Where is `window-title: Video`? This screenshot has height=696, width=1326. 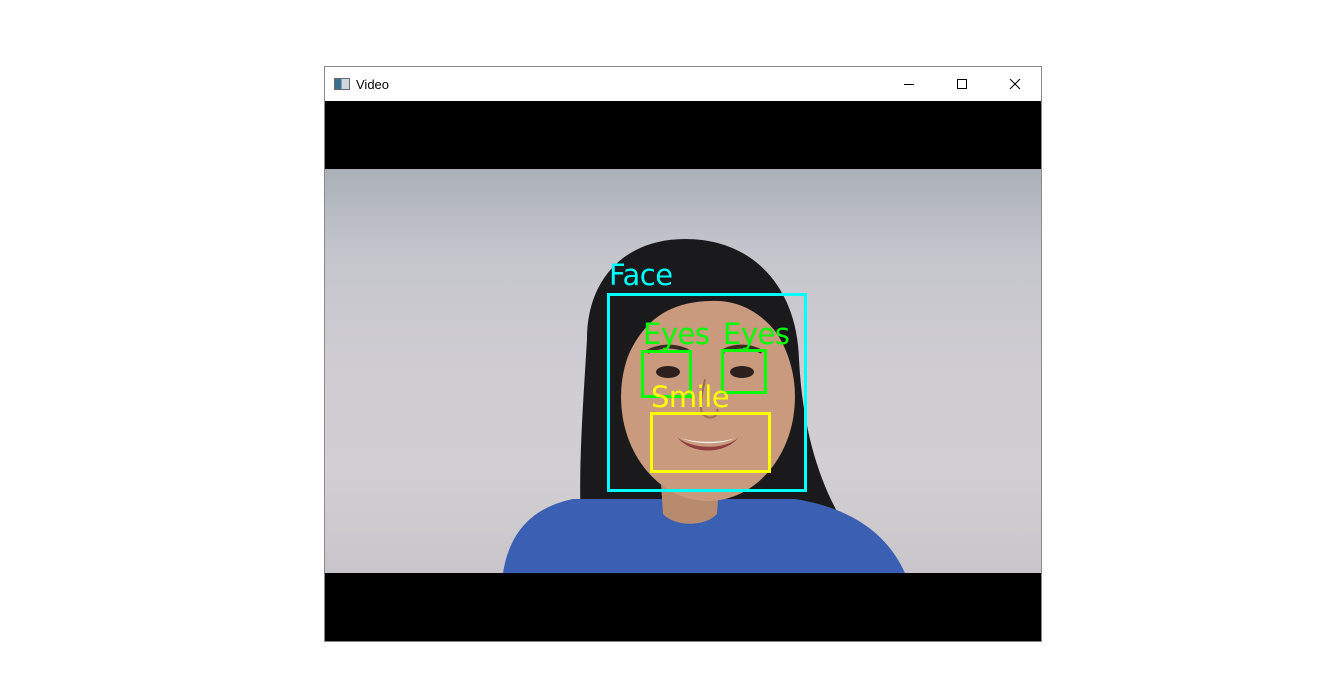 window-title: Video is located at coordinates (373, 84).